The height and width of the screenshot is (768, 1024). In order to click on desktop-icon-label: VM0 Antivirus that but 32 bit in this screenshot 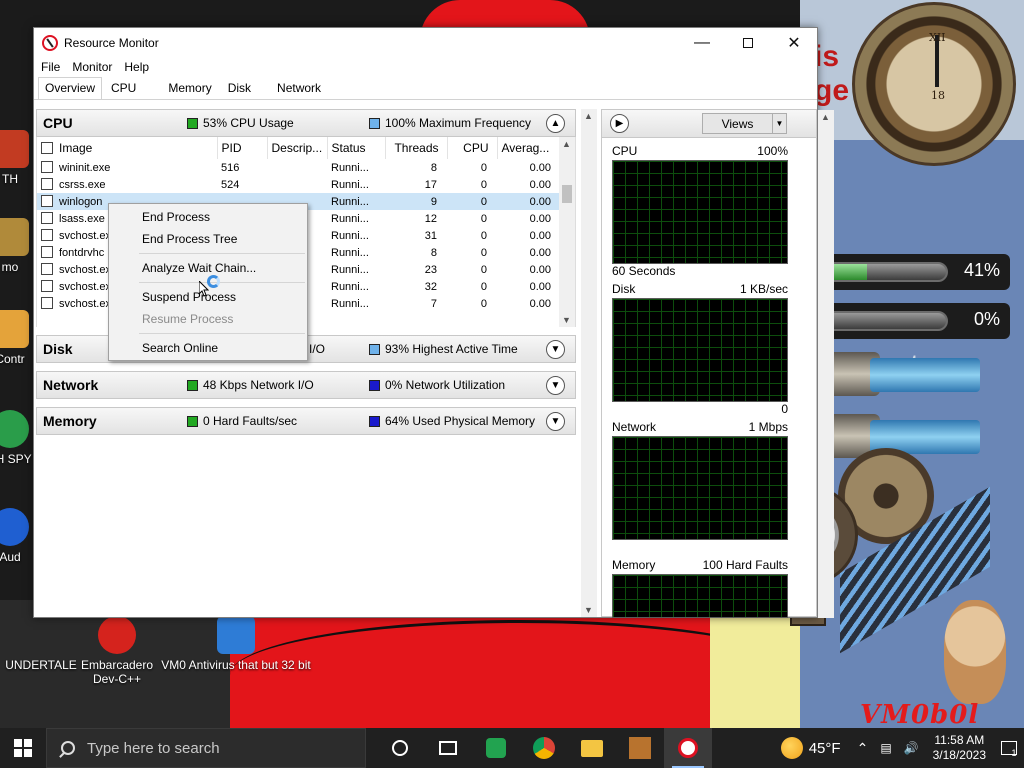, I will do `click(236, 665)`.